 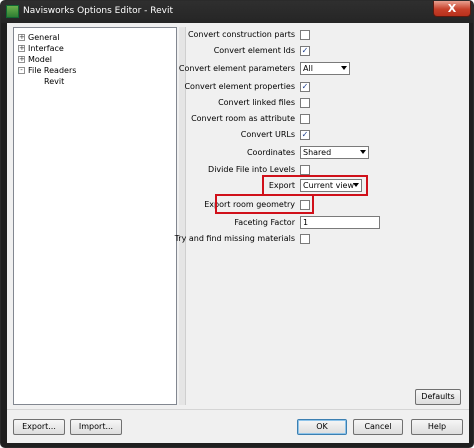 What do you see at coordinates (44, 37) in the screenshot?
I see `tree-item-label: General` at bounding box center [44, 37].